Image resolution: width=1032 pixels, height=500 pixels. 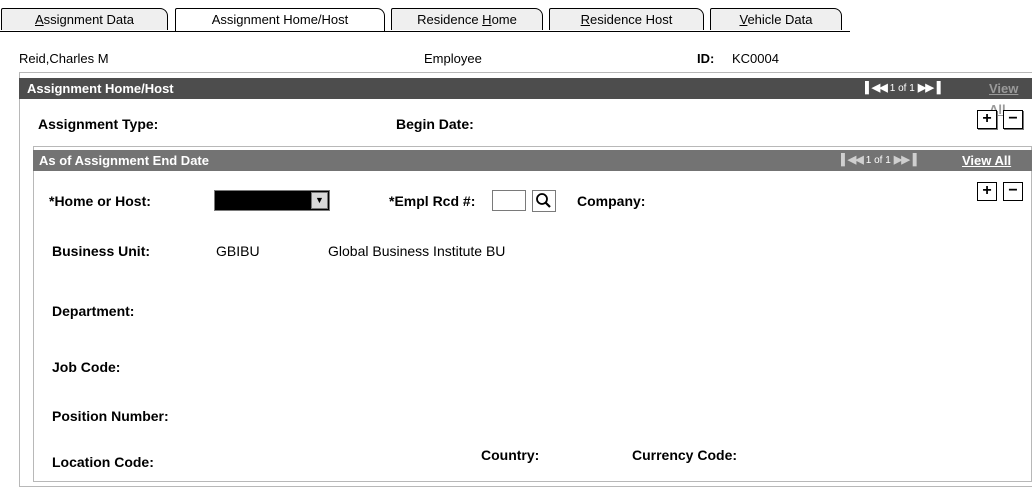 I want to click on employee-role: Employee, so click(x=453, y=58).